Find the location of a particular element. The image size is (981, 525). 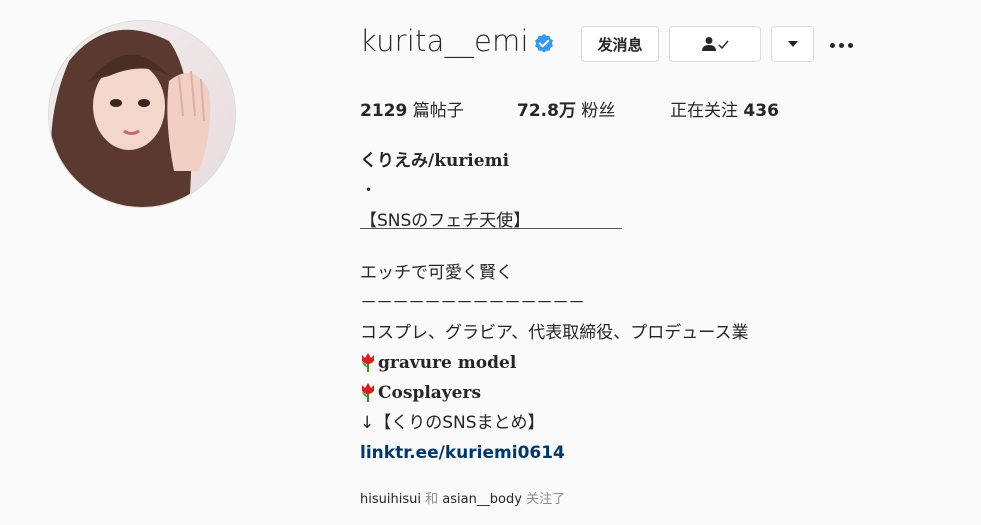

stat-posts: 2129 篇帖子 is located at coordinates (412, 108).